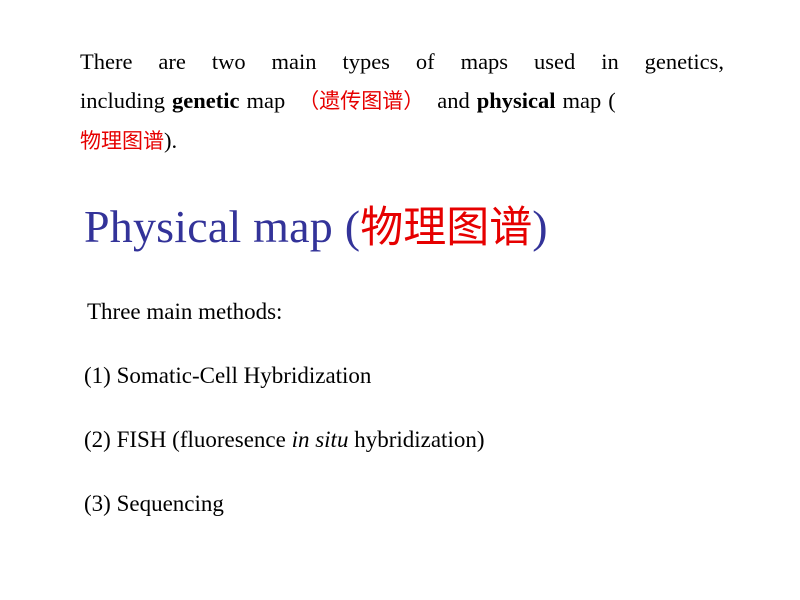 The image size is (800, 600). Describe the element at coordinates (154, 503) in the screenshot. I see `method-item-3: (3) Sequencing` at that location.